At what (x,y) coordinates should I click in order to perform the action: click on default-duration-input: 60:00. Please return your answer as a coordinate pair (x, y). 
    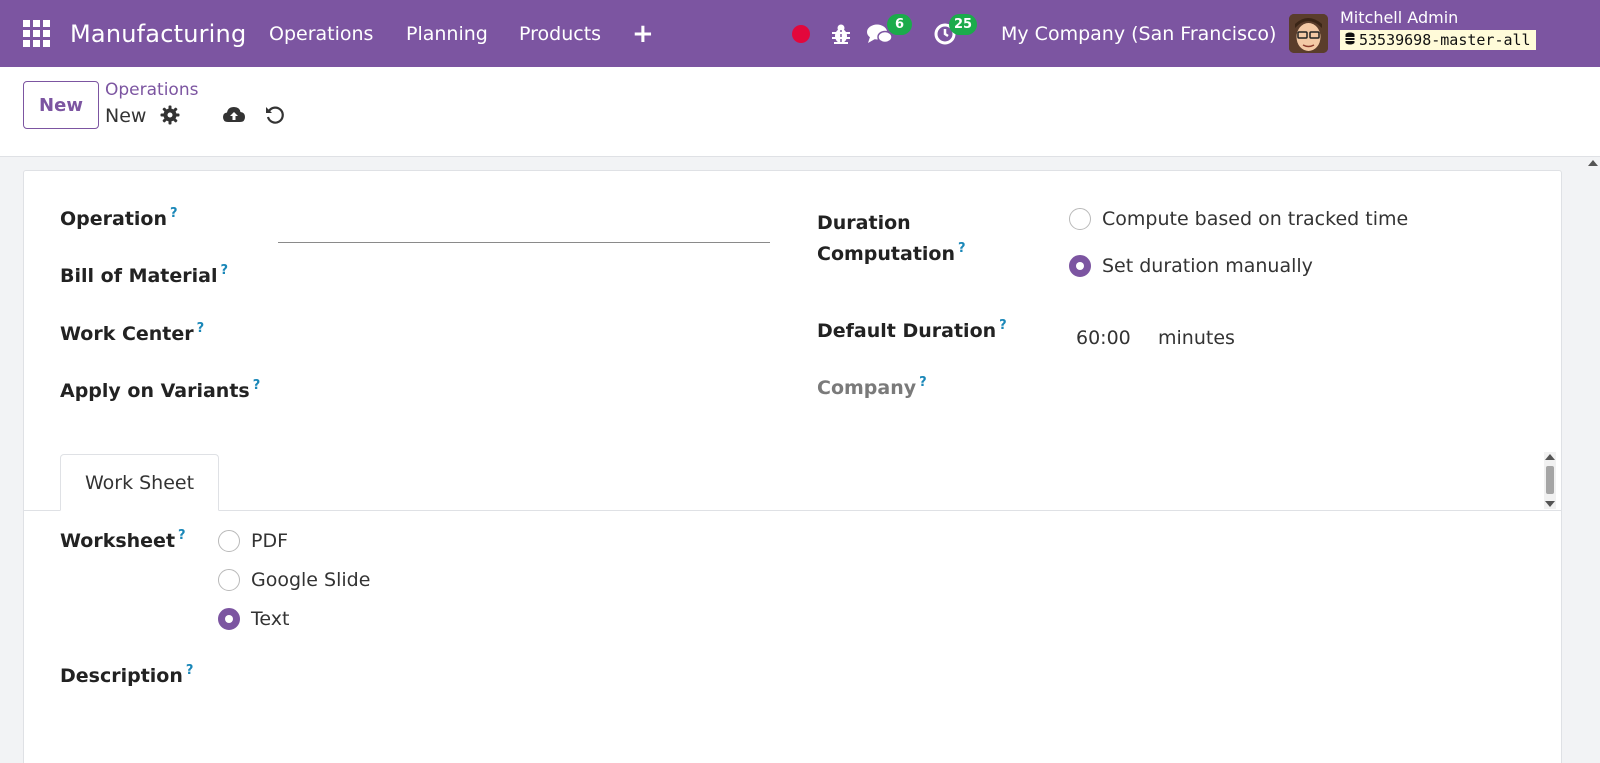
    Looking at the image, I should click on (1103, 338).